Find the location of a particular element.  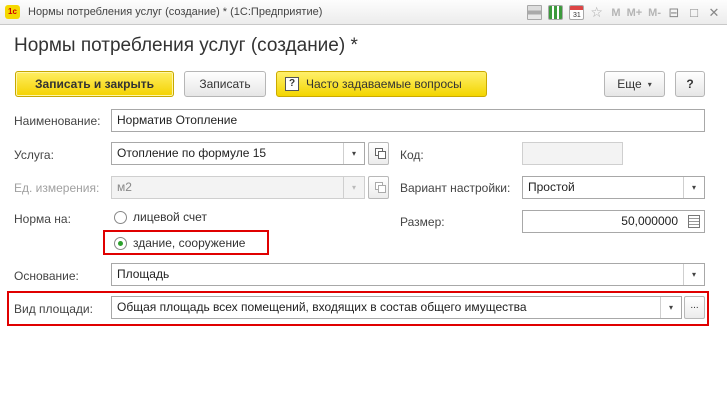

app-logo-icon: 1c is located at coordinates (12, 12).